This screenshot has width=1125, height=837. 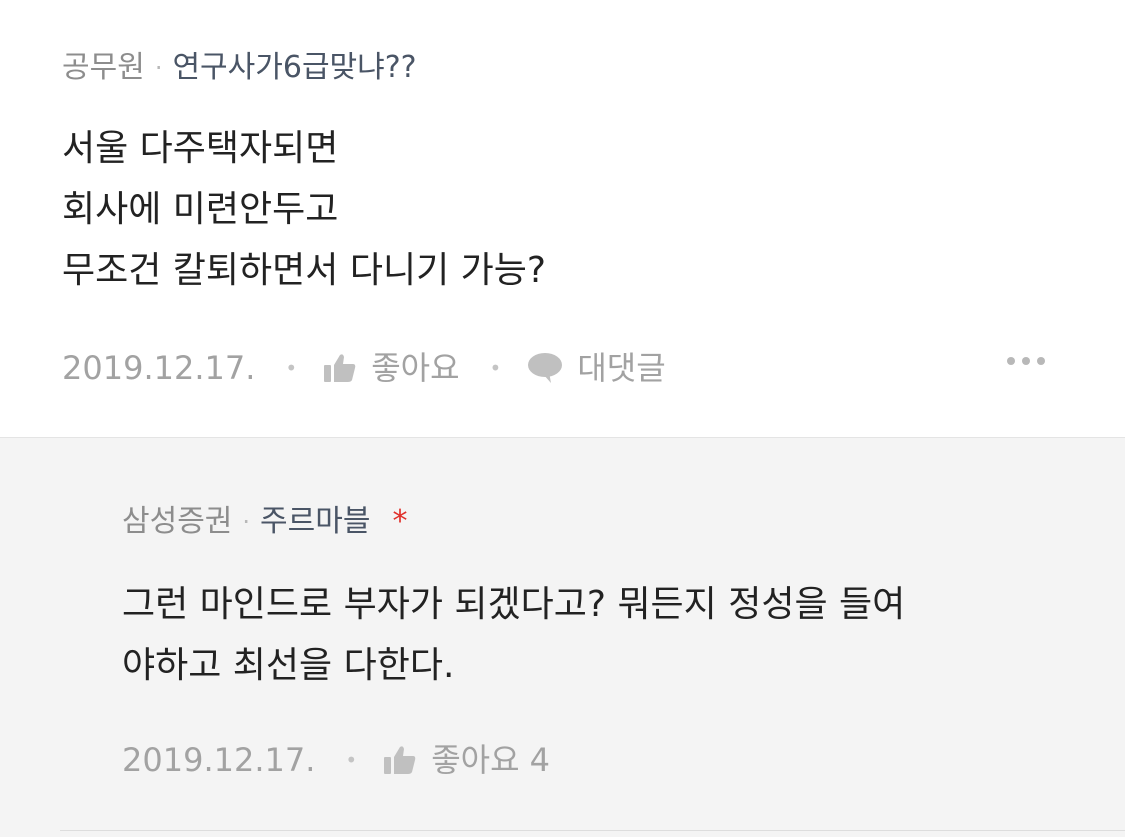 I want to click on reply-author: 삼성증권 · 주르마블 *, so click(x=264, y=522).